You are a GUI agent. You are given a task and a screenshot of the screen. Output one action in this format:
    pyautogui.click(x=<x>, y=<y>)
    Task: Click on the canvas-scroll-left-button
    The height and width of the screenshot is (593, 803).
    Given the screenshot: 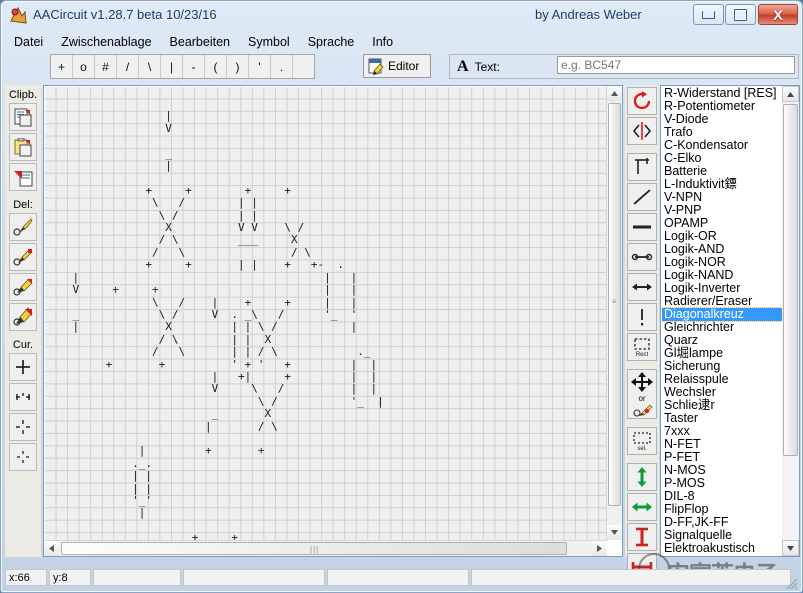 What is the action you would take?
    pyautogui.click(x=51, y=548)
    